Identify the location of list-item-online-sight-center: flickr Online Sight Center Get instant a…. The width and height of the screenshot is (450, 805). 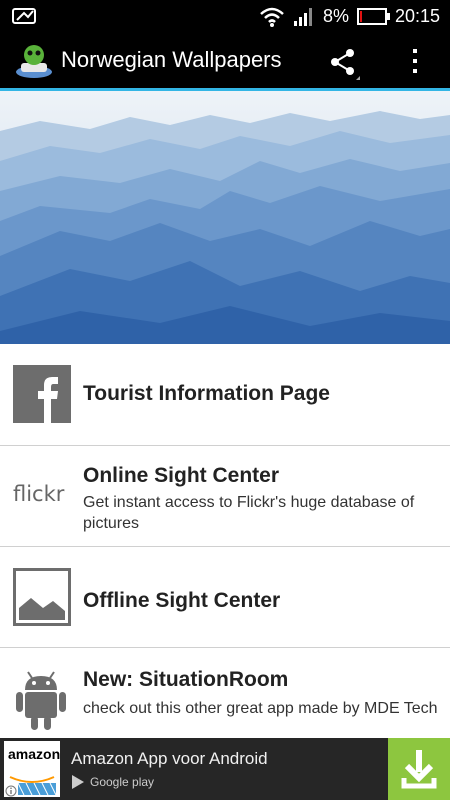
(225, 496).